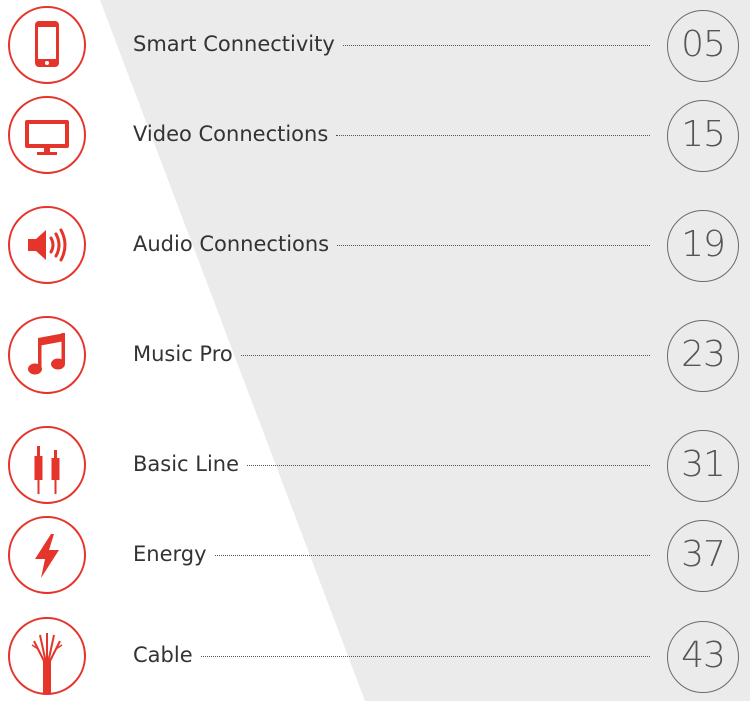  I want to click on page-number: 31, so click(703, 466).